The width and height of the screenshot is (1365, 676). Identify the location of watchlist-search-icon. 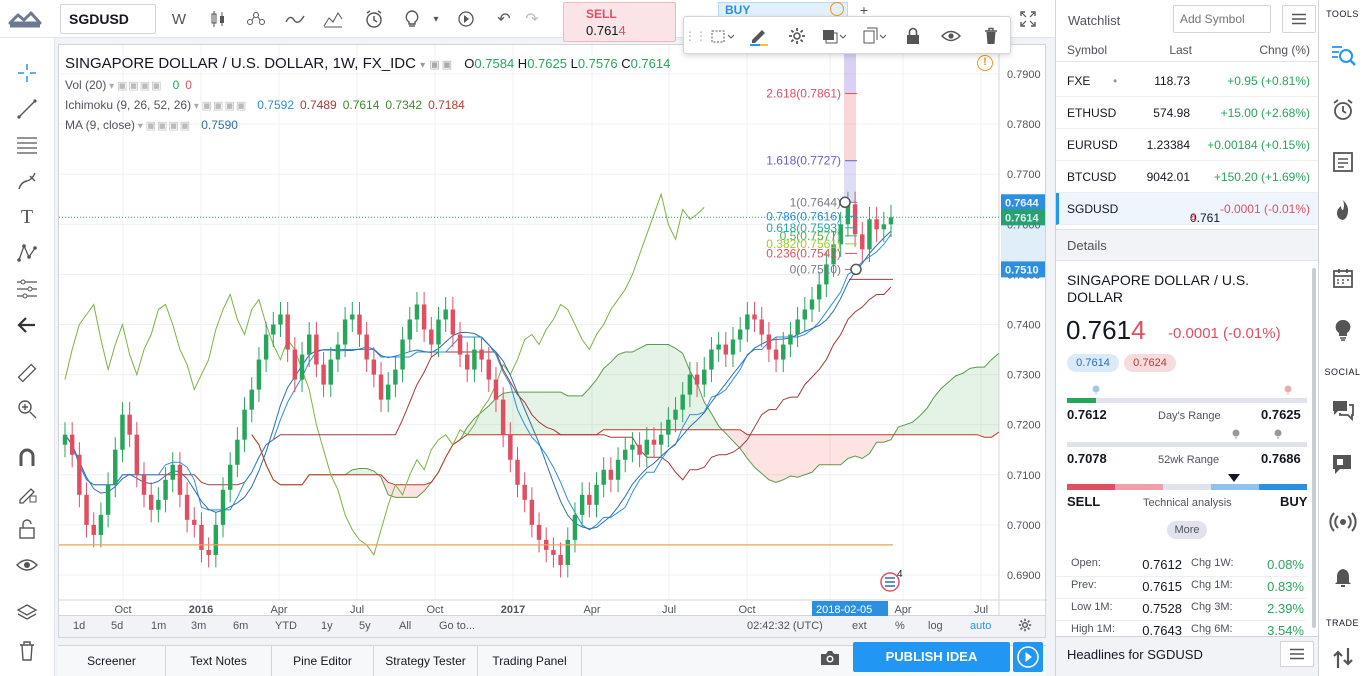
(1343, 56).